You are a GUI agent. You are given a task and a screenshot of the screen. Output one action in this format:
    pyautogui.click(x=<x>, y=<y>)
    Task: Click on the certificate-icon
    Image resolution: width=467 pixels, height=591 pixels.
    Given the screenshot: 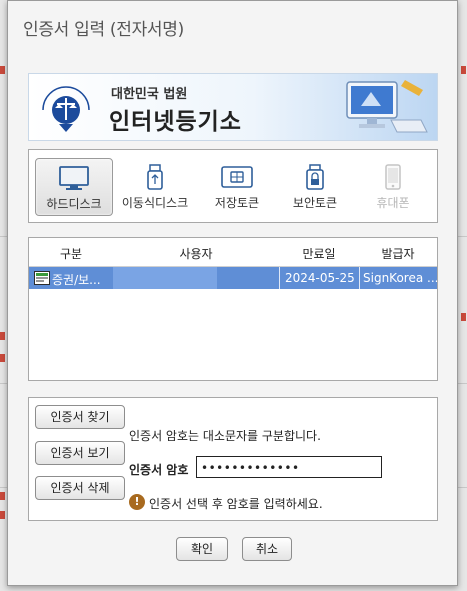 What is the action you would take?
    pyautogui.click(x=42, y=278)
    